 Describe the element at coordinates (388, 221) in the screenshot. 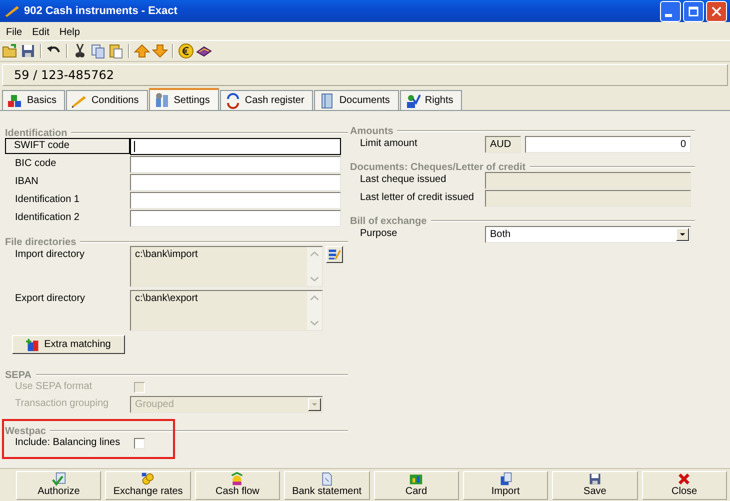

I see `section-title: Bill of exchange` at that location.